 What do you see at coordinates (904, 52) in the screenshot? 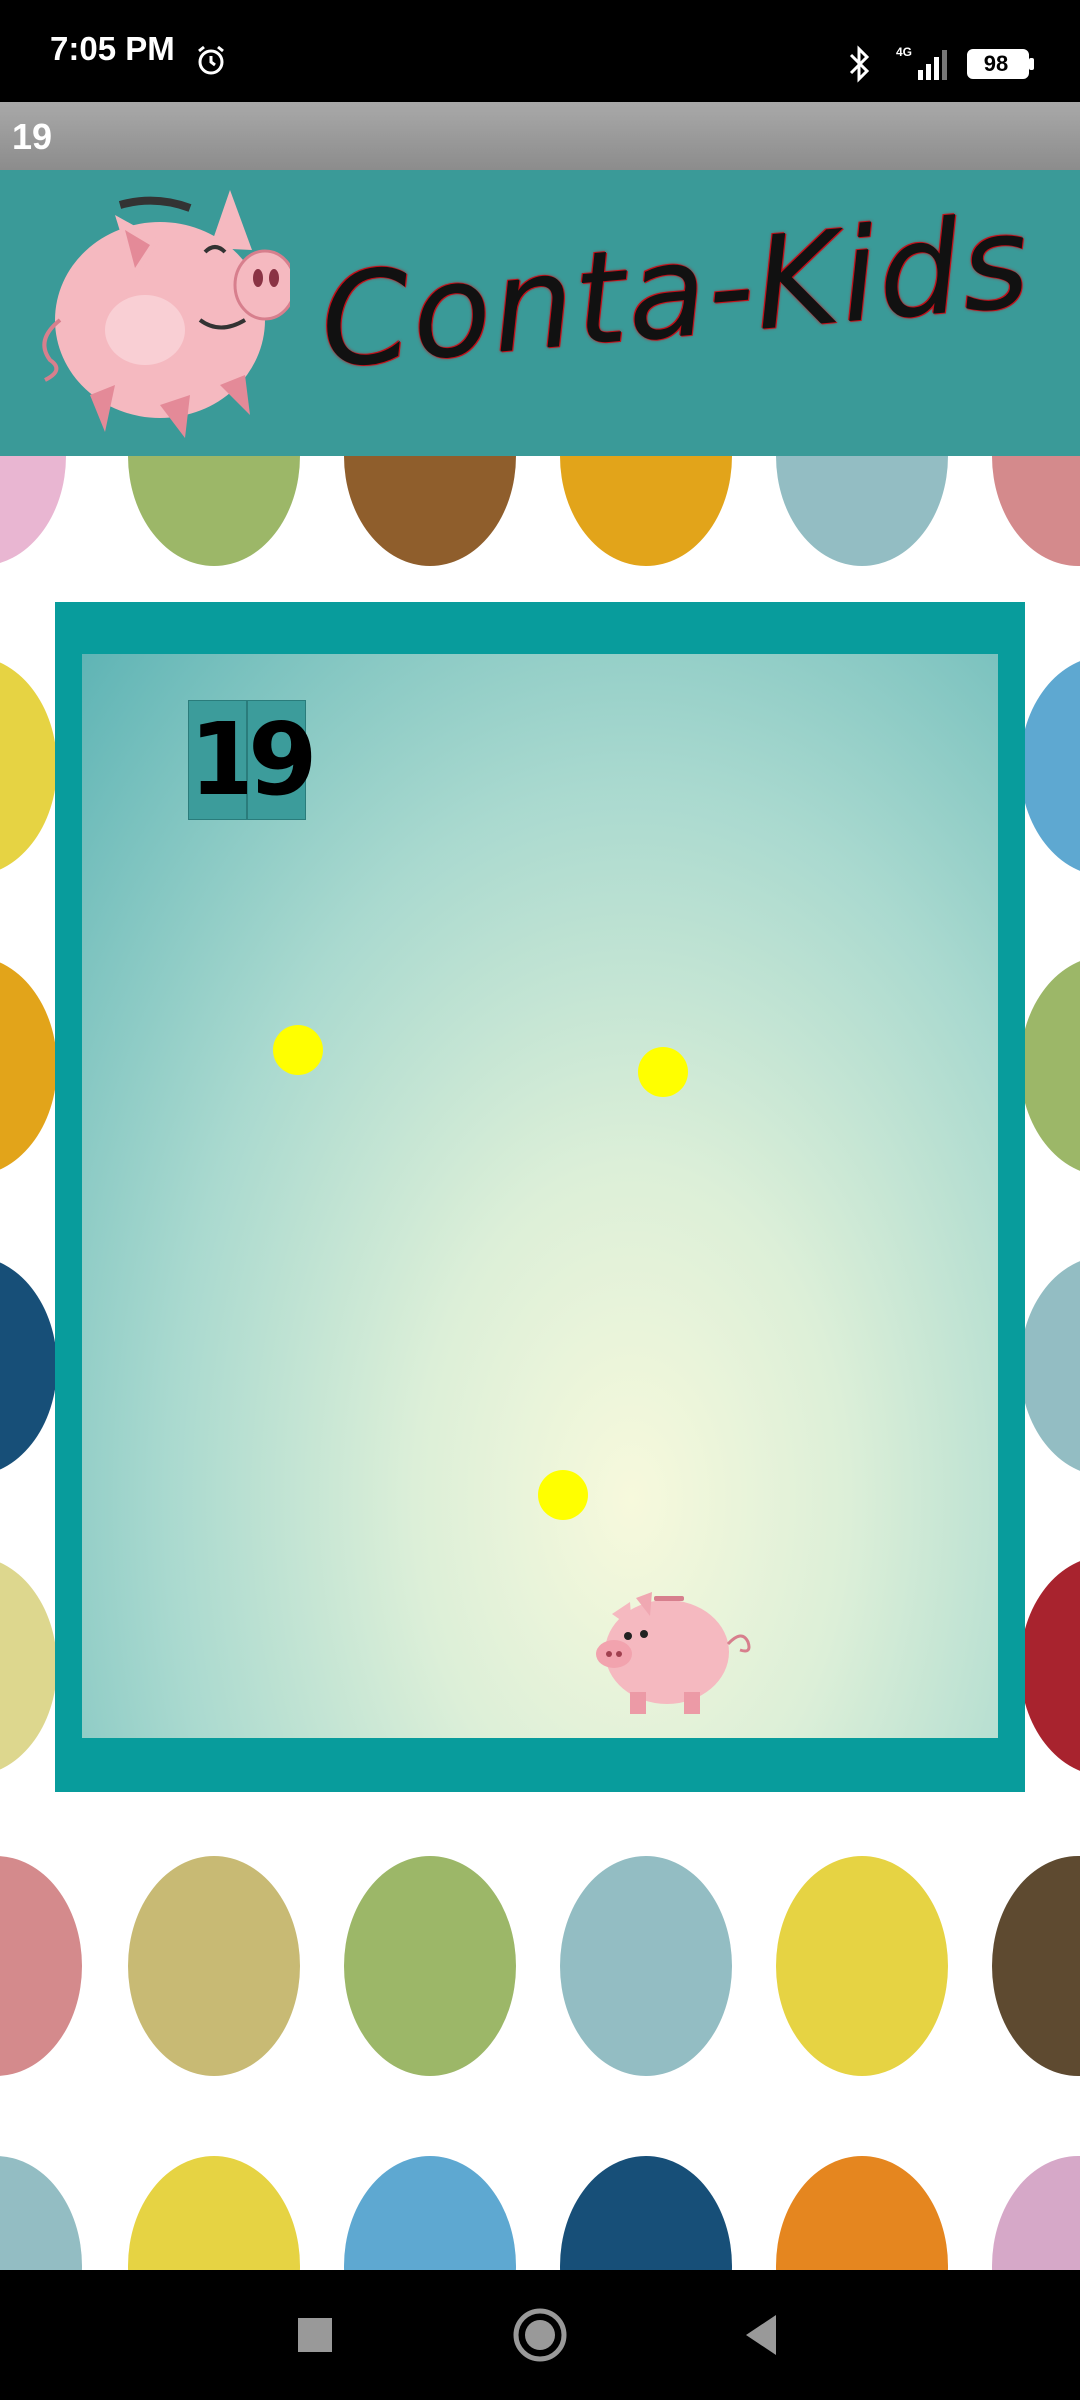
I see `svg-text: 4G` at bounding box center [904, 52].